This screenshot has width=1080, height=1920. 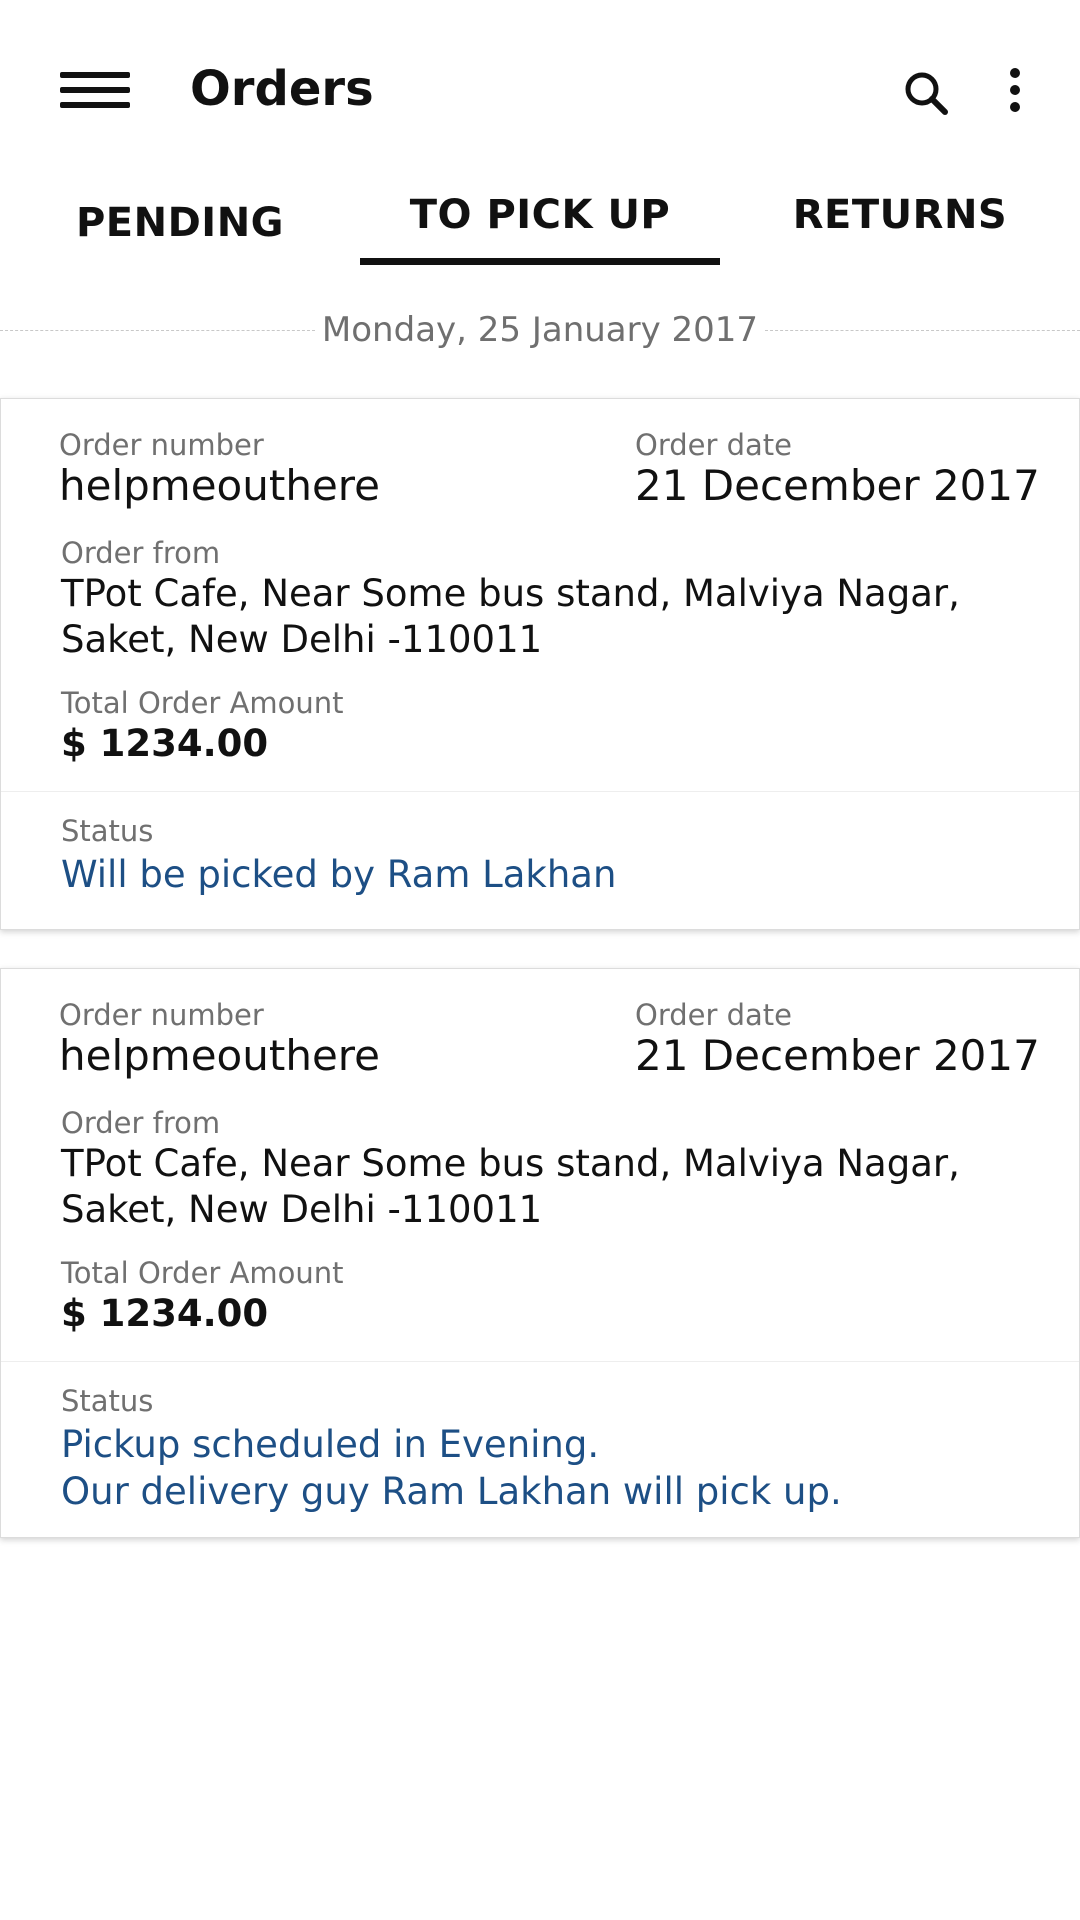 I want to click on status-value: Will be picked by Ram Lakhan, so click(x=339, y=874).